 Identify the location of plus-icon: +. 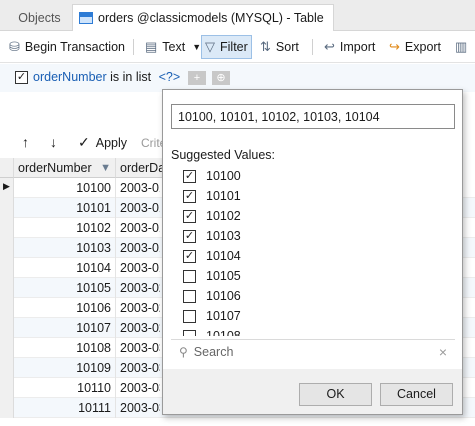
(197, 78).